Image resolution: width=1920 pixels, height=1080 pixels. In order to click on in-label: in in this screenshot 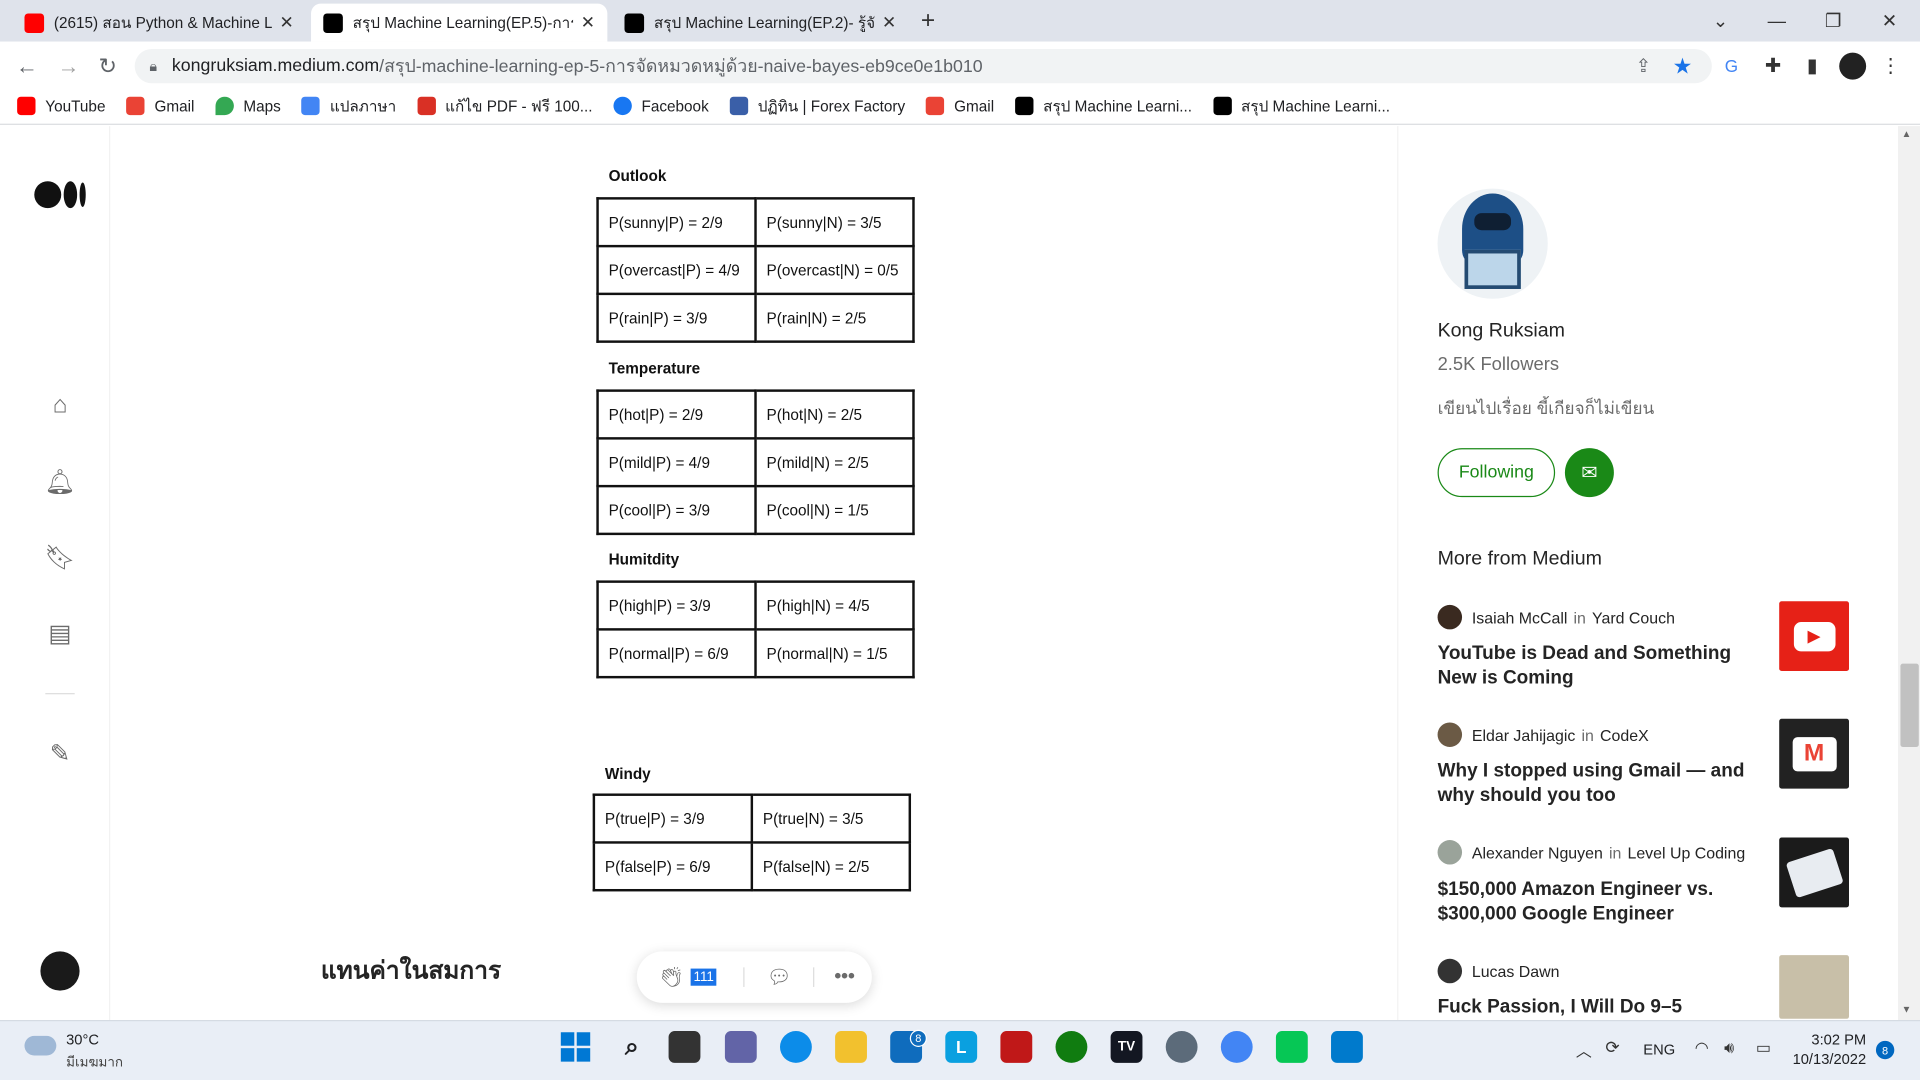, I will do `click(1579, 617)`.